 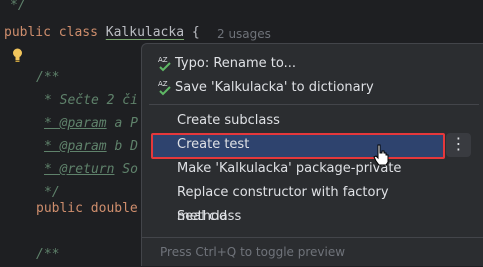 What do you see at coordinates (294, 202) in the screenshot?
I see `menu-item-replace-constructor: Replace constructor with factory method` at bounding box center [294, 202].